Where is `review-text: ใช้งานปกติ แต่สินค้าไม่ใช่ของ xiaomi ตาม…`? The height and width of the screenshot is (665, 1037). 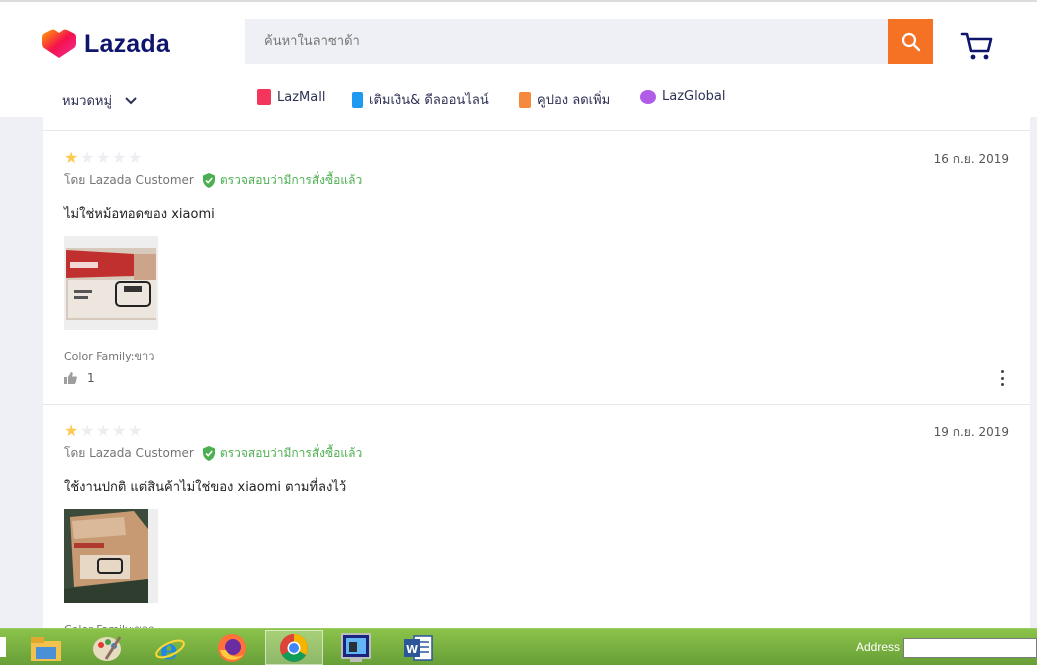
review-text: ใช้งานปกติ แต่สินค้าไม่ใช่ของ xiaomi ตาม… is located at coordinates (205, 487).